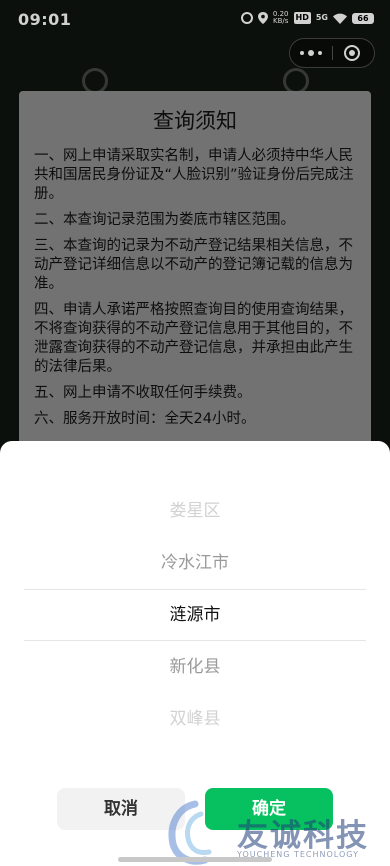 The image size is (390, 866). What do you see at coordinates (303, 836) in the screenshot?
I see `watermark-name: 友诚科技` at bounding box center [303, 836].